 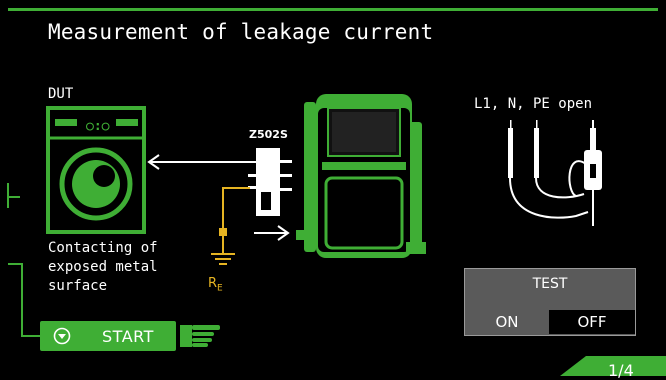 I want to click on arrow-to-dut-icon, so click(x=202, y=162).